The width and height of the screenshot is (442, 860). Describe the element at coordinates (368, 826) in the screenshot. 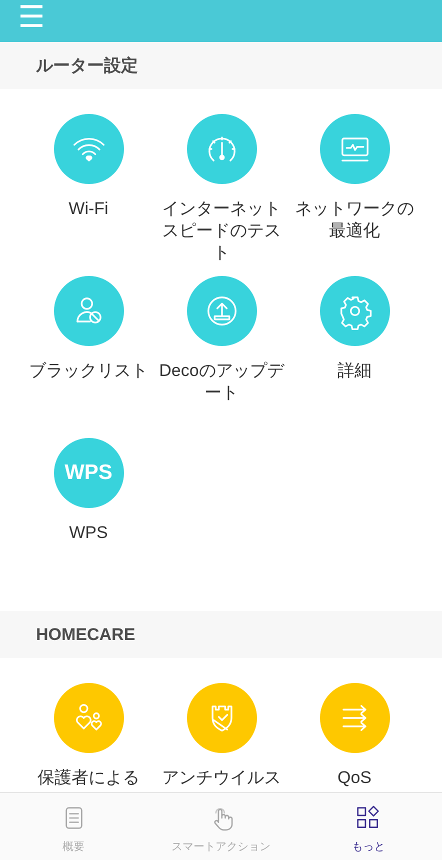

I see `tab: もっと` at that location.